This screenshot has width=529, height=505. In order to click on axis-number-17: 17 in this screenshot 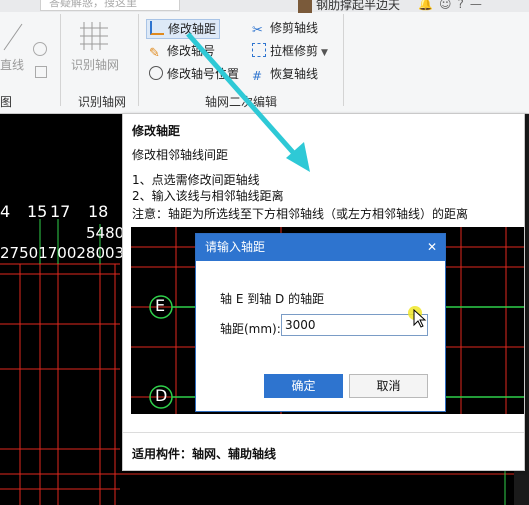, I will do `click(60, 211)`.